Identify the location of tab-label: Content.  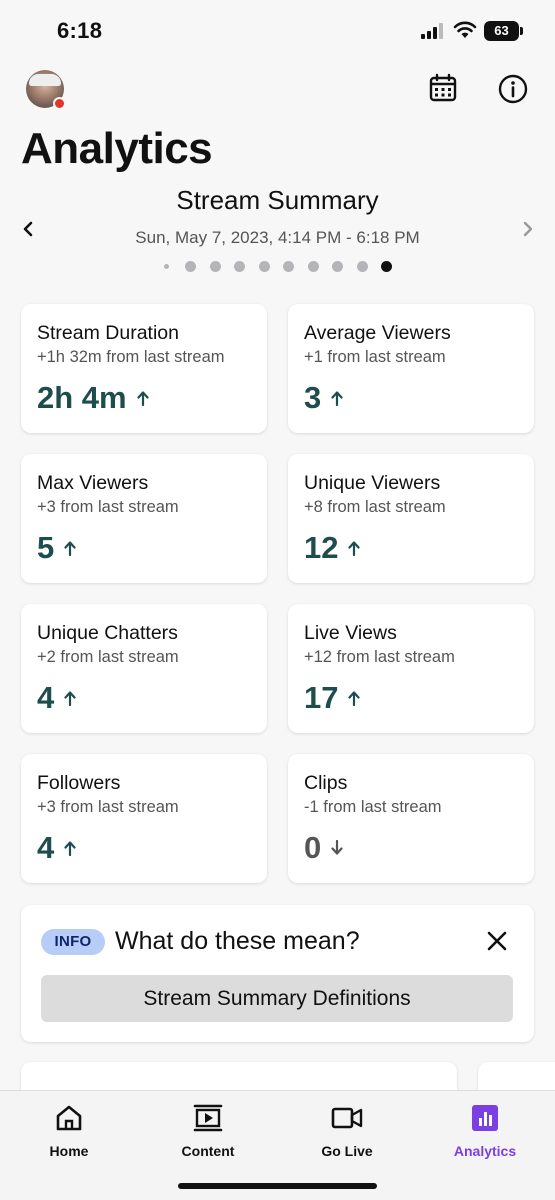
(208, 1151).